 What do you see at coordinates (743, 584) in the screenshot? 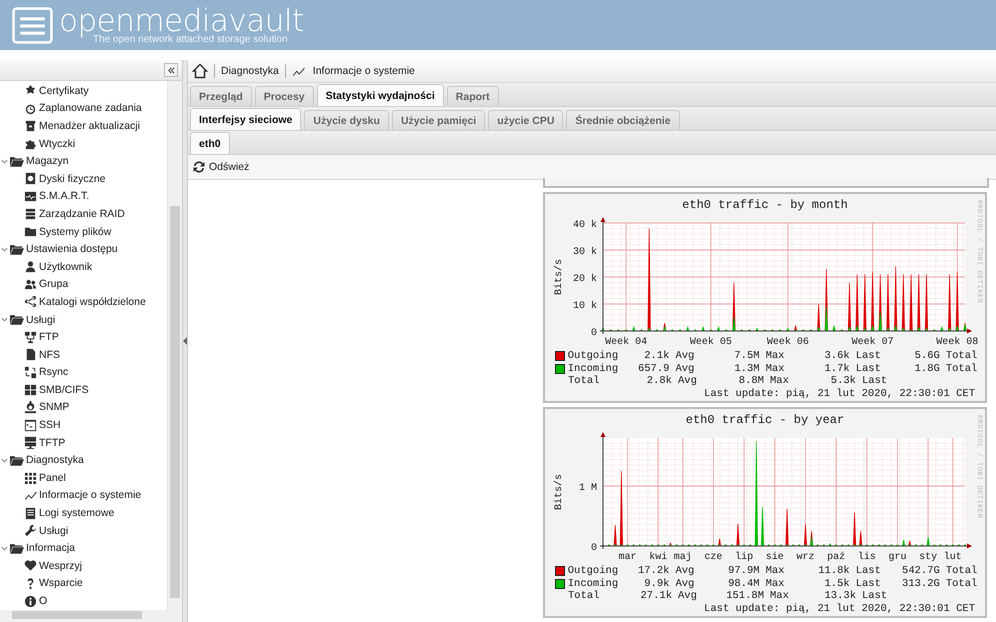
I see `legend-value: 98.4M` at bounding box center [743, 584].